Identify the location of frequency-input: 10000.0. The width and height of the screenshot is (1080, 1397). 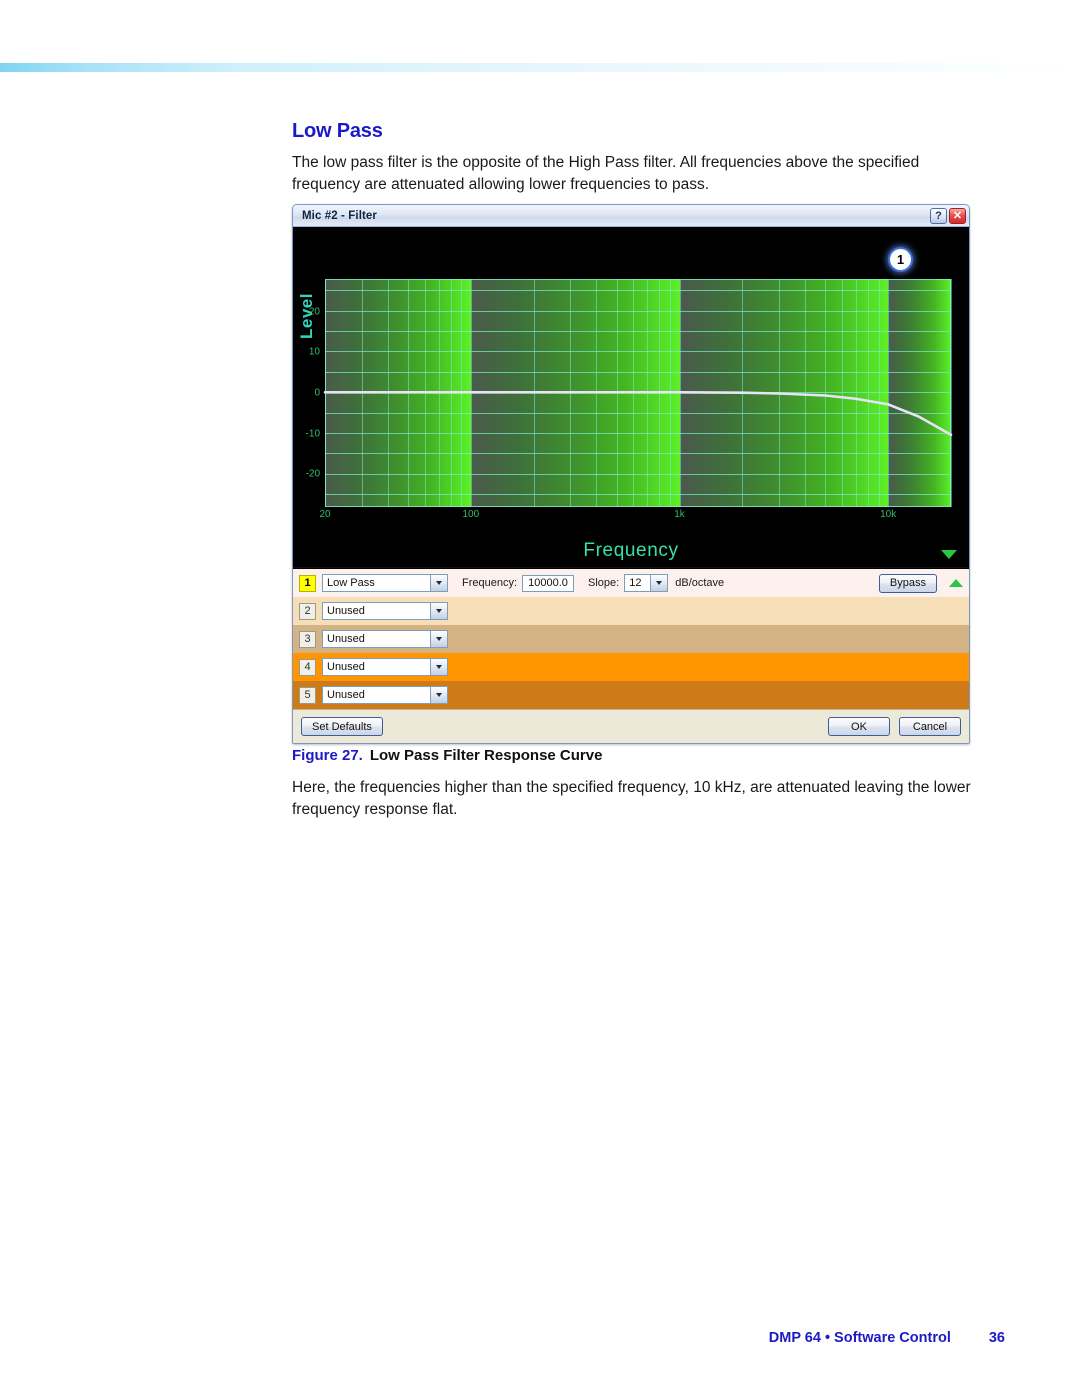
(548, 583).